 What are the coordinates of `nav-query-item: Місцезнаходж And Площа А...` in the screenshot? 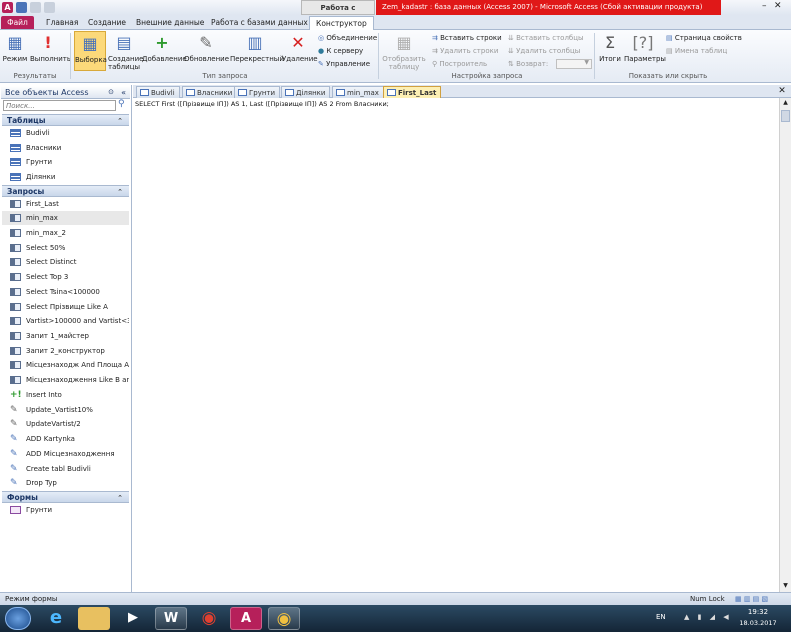 It's located at (65, 365).